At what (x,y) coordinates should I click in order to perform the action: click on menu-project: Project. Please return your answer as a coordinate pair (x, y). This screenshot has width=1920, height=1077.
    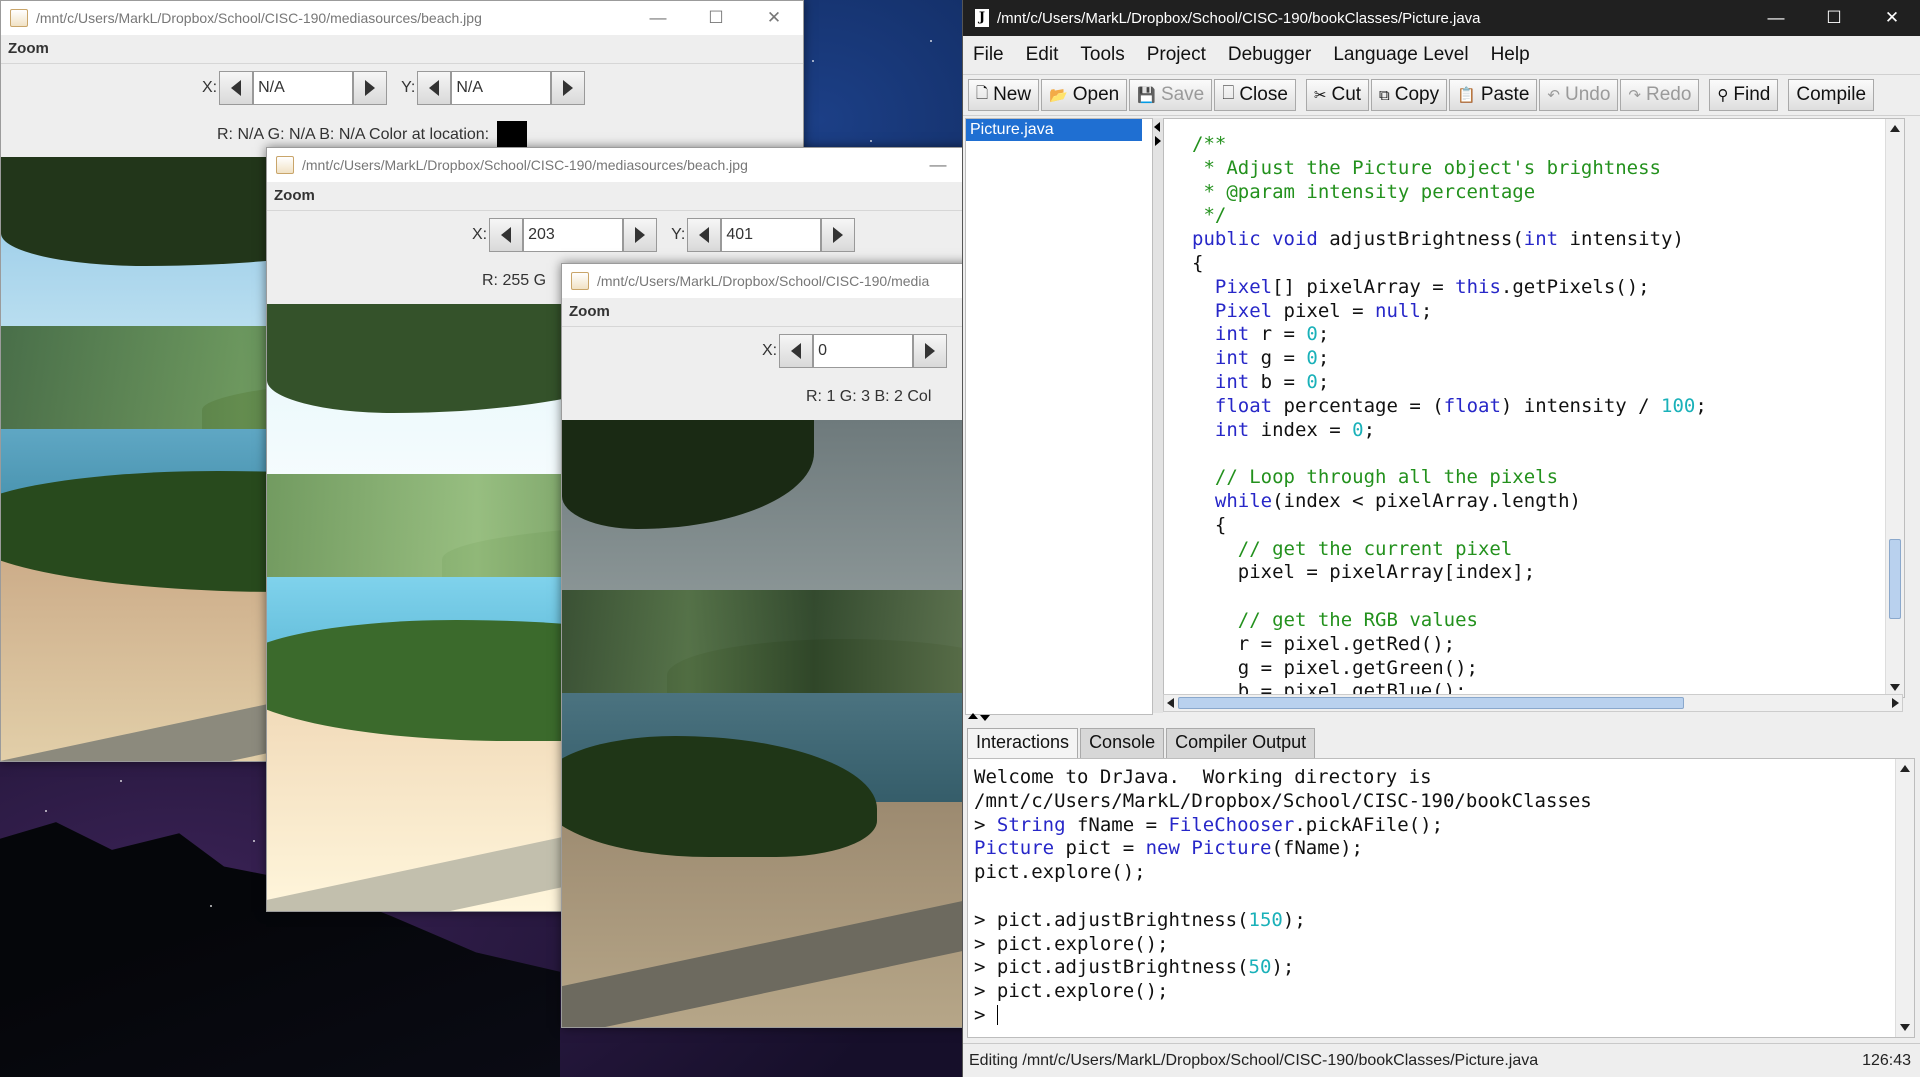
    Looking at the image, I should click on (1176, 55).